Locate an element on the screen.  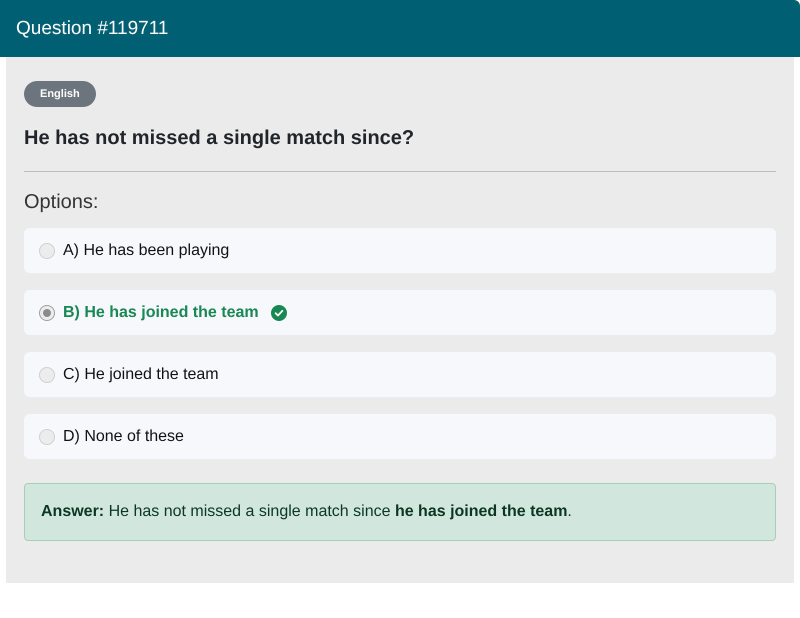
option-label: B) He has joined the team is located at coordinates (161, 313).